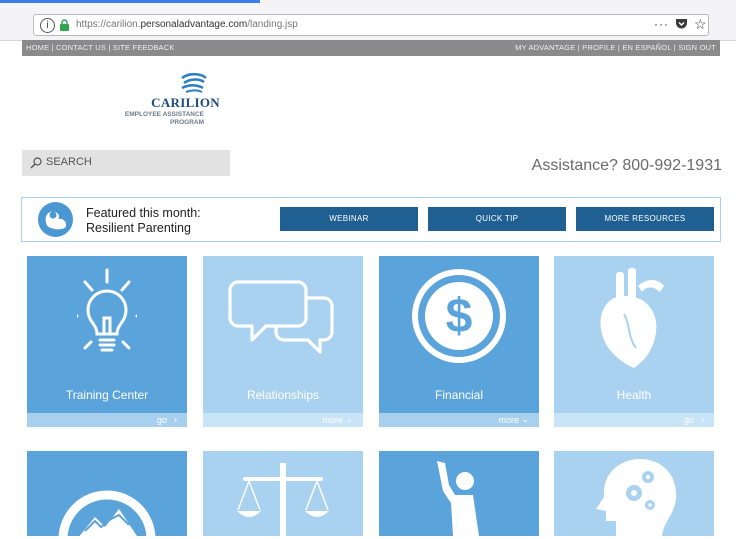  Describe the element at coordinates (55, 219) in the screenshot. I see `parenting-icon` at that location.